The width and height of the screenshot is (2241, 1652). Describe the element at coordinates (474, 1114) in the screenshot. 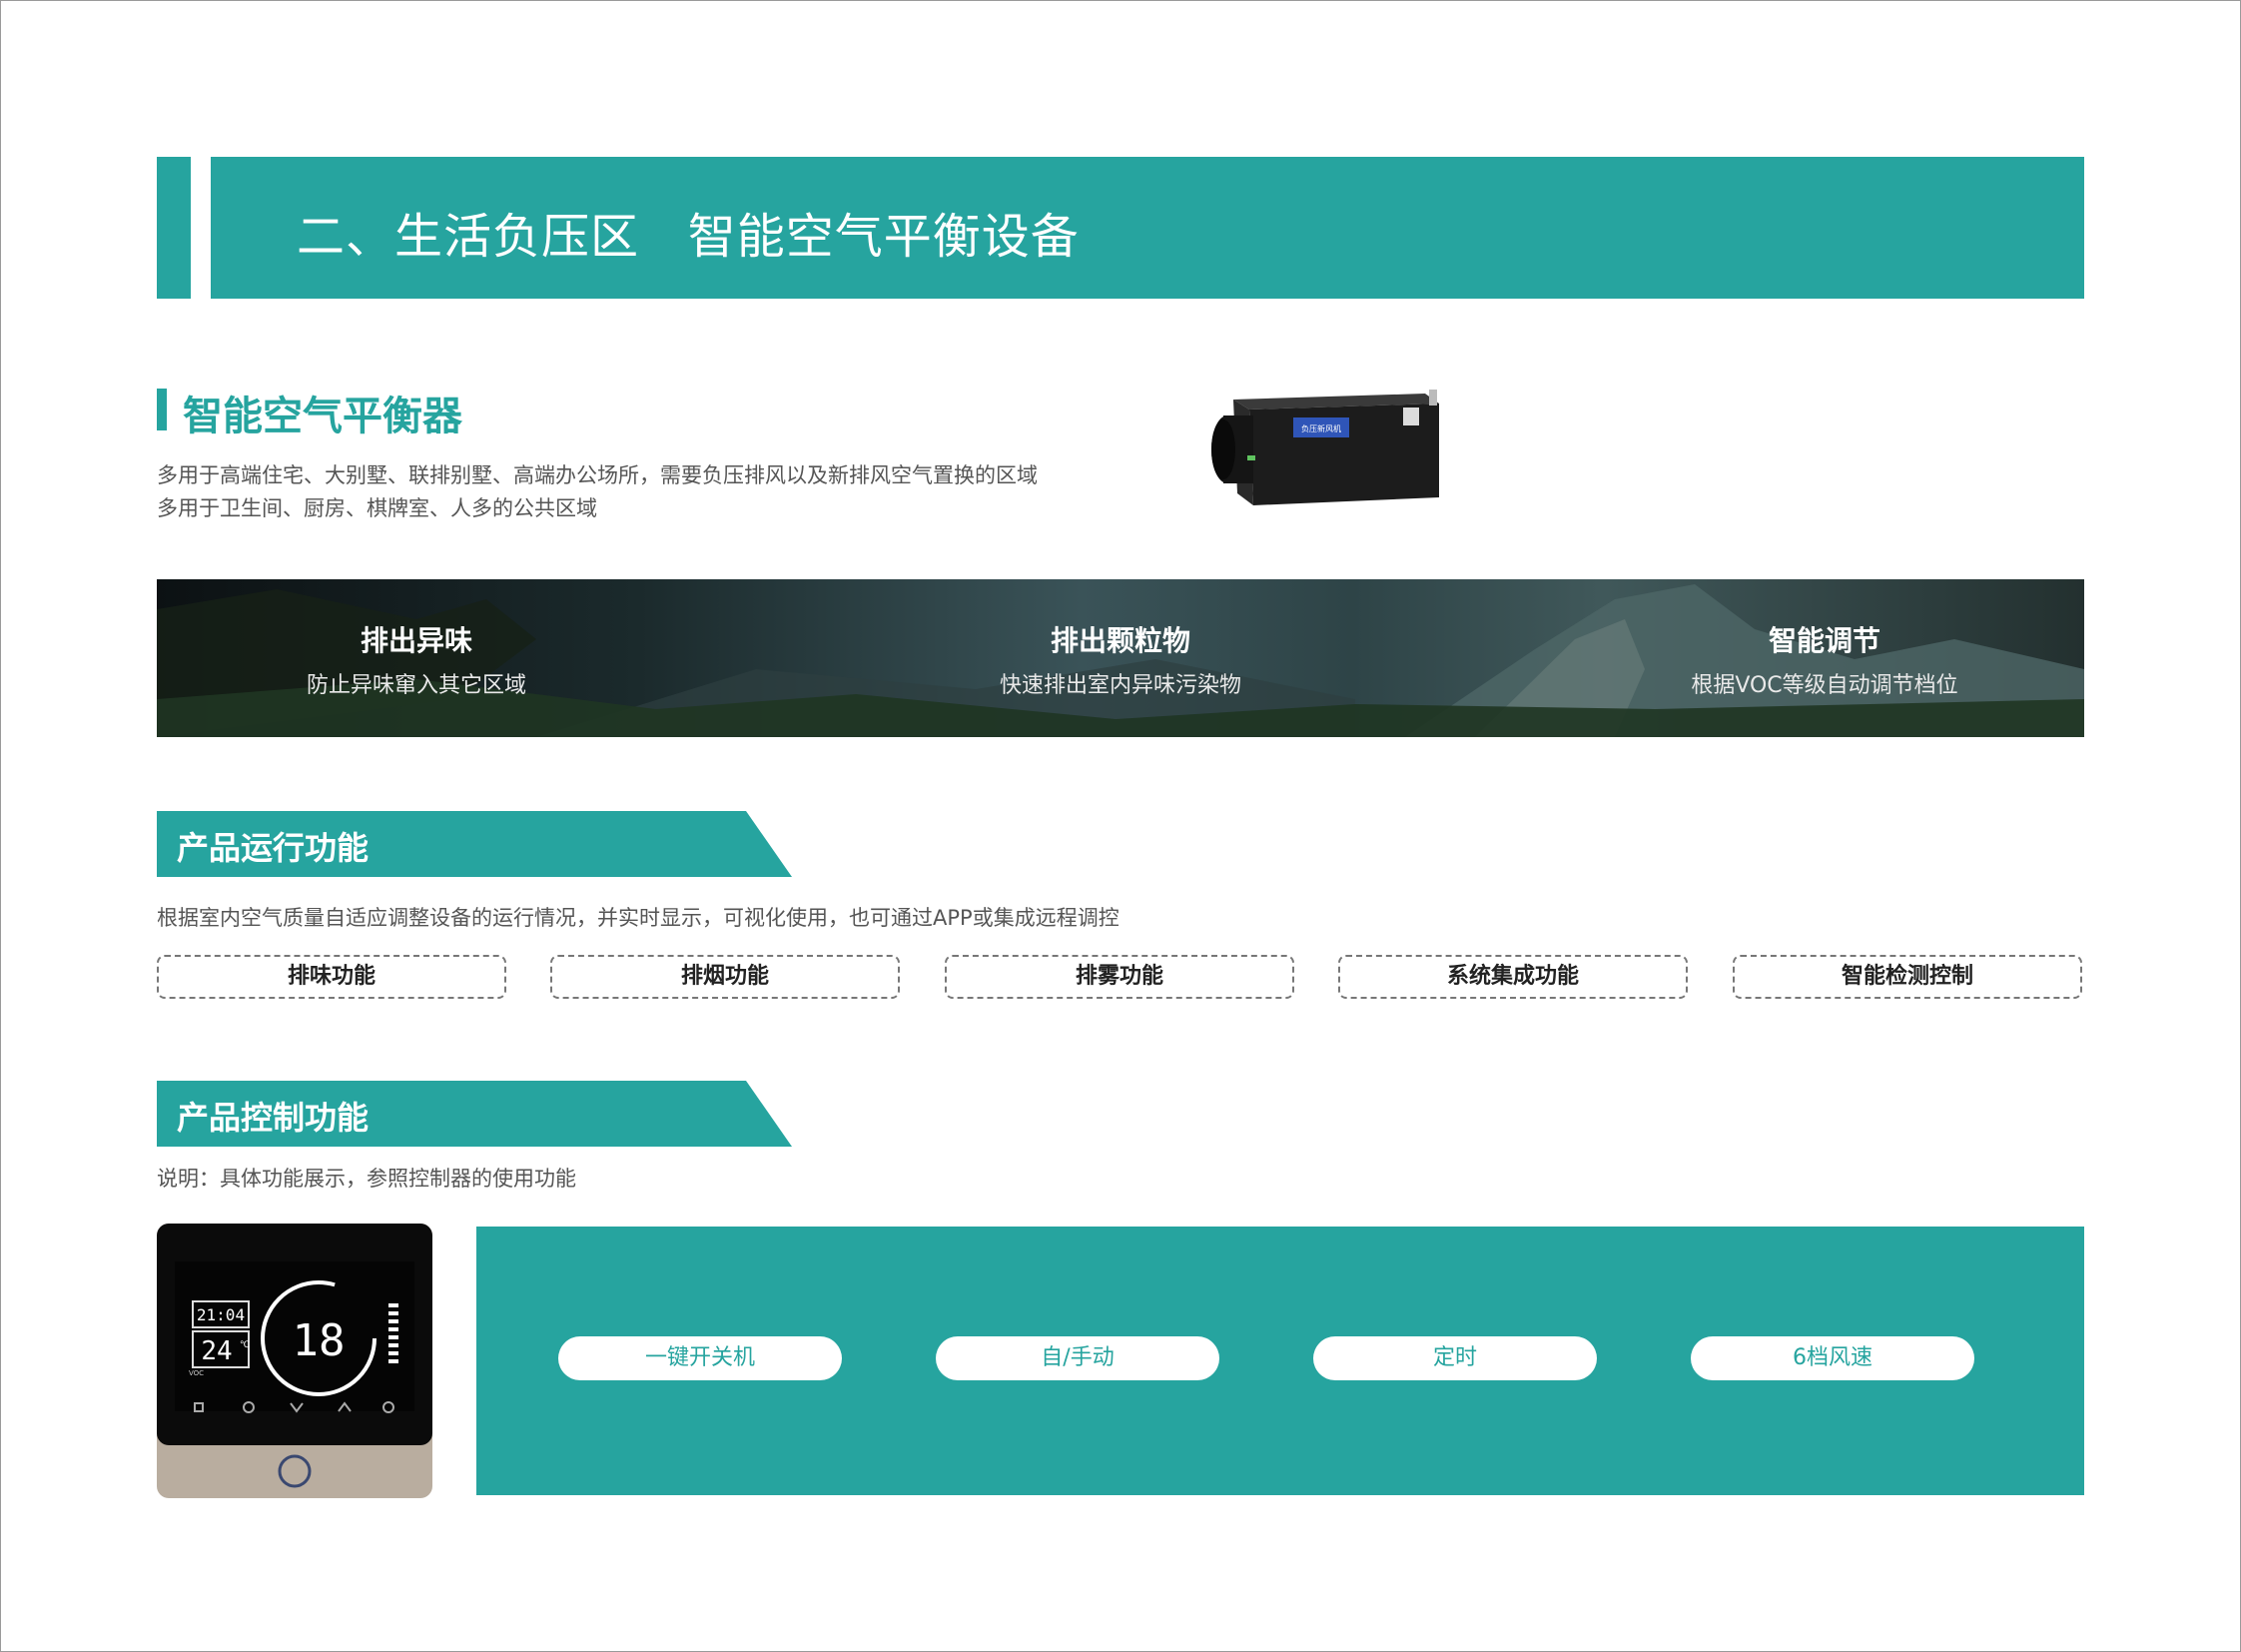

I see `control-section-header: 产品控制功能` at that location.